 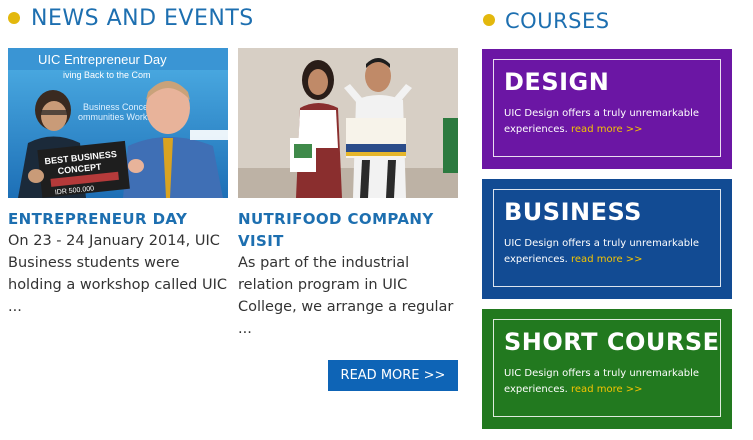 I want to click on news-item-title-line: VISIT, so click(x=336, y=241).